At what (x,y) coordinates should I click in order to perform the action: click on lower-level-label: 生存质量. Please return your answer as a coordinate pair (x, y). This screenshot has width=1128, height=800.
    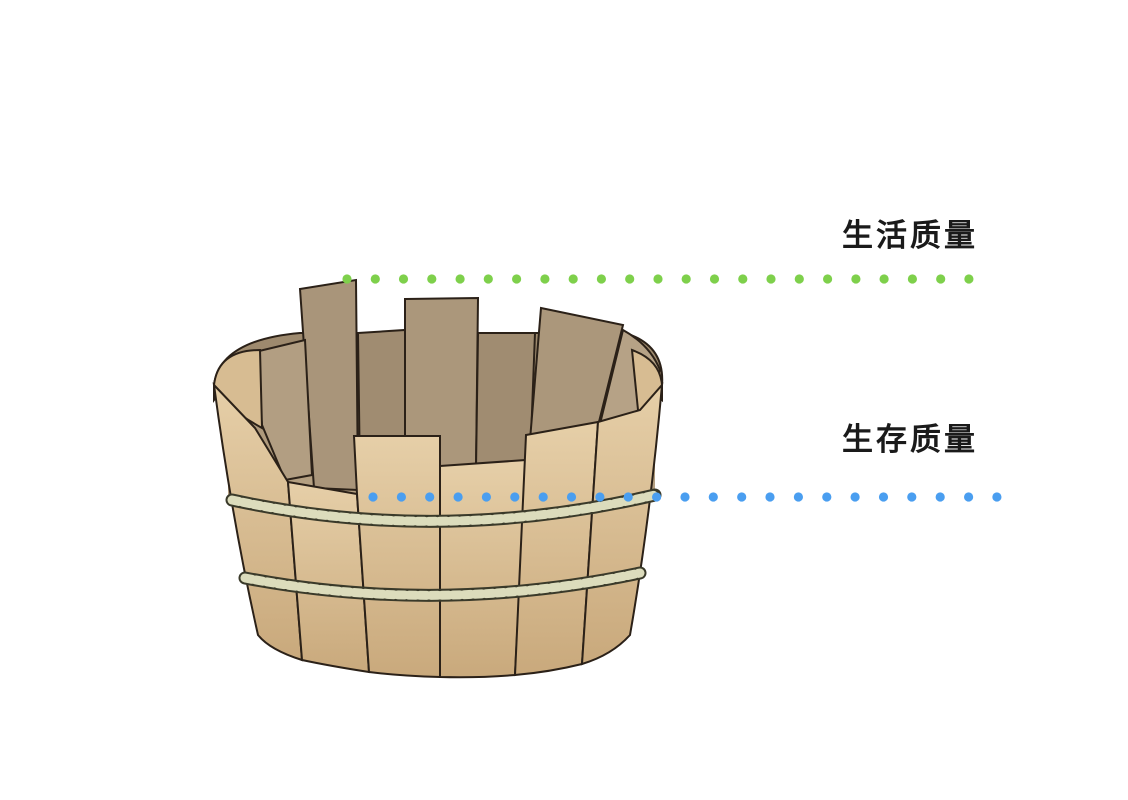
    Looking at the image, I should click on (910, 440).